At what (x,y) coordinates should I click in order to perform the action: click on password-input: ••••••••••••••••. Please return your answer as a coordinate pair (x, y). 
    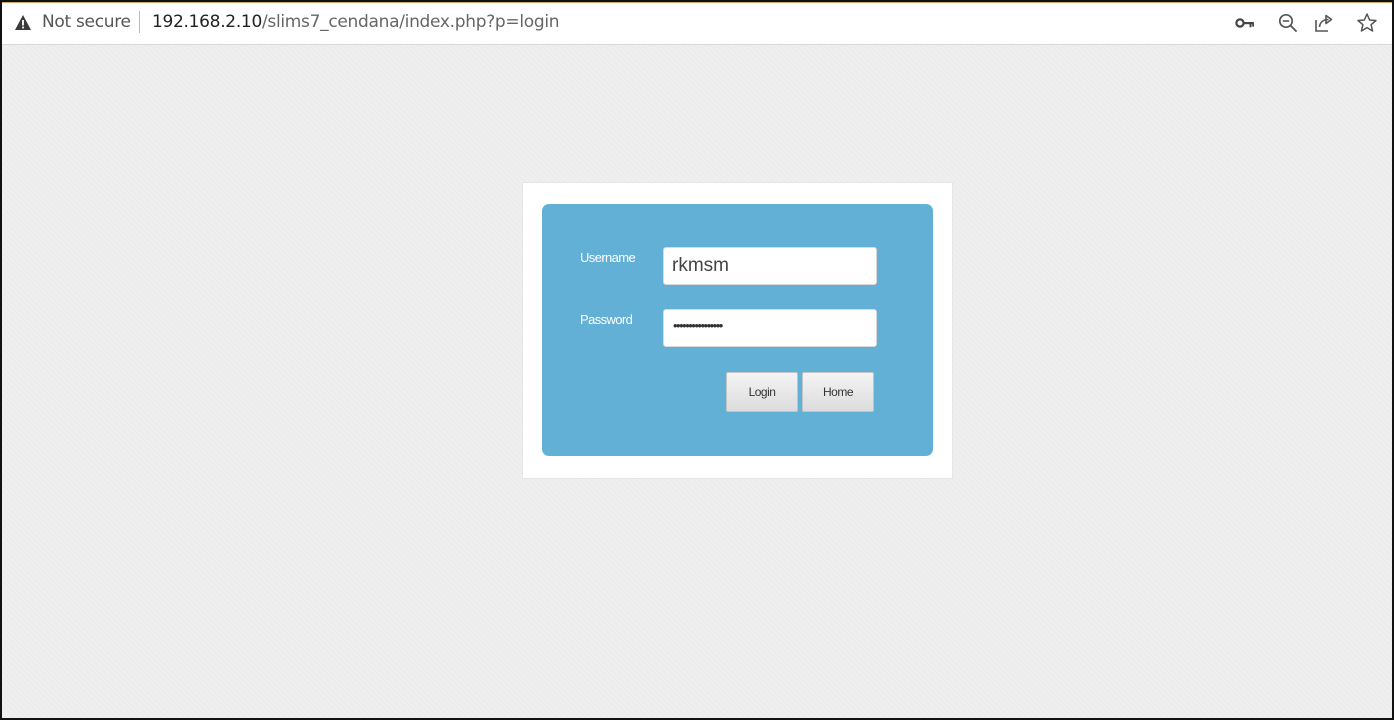
    Looking at the image, I should click on (770, 328).